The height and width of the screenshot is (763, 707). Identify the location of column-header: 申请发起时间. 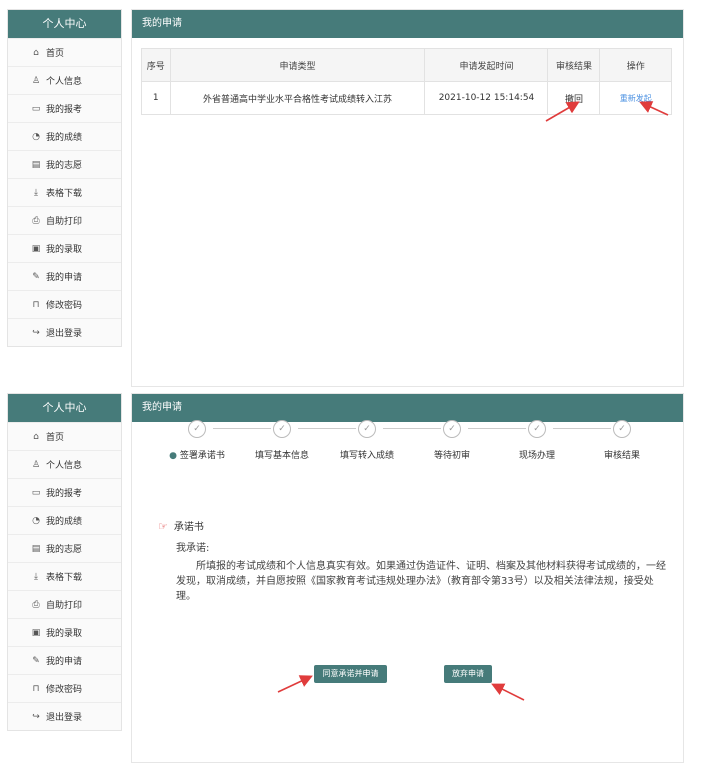
(486, 65).